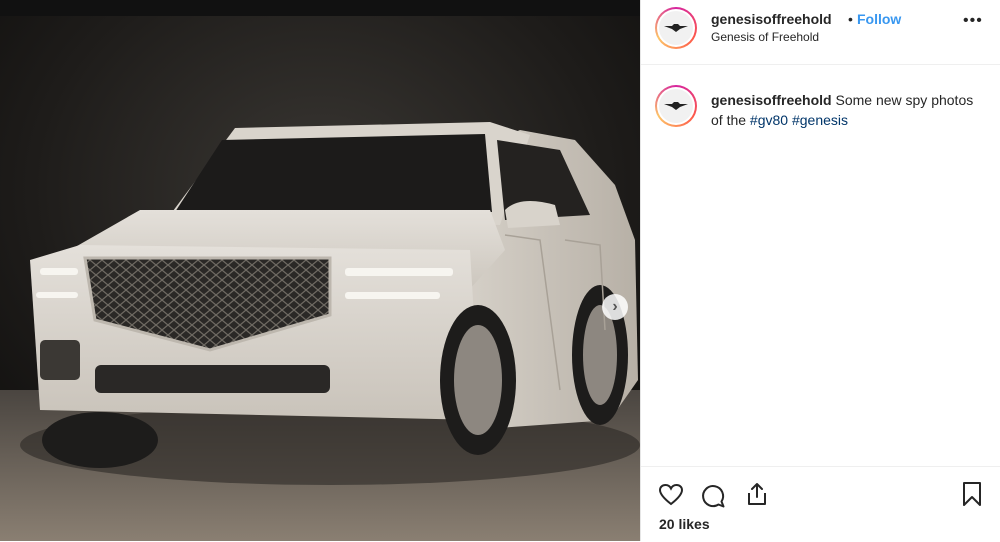  What do you see at coordinates (671, 495) in the screenshot?
I see `heart-icon` at bounding box center [671, 495].